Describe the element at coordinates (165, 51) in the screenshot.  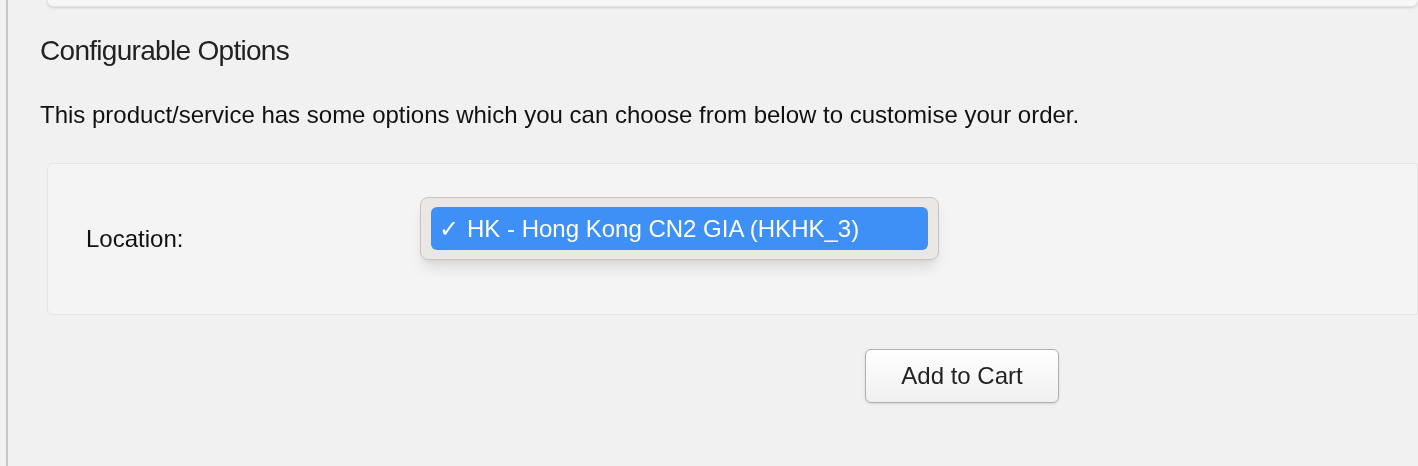
I see `section-heading: Configurable Options` at that location.